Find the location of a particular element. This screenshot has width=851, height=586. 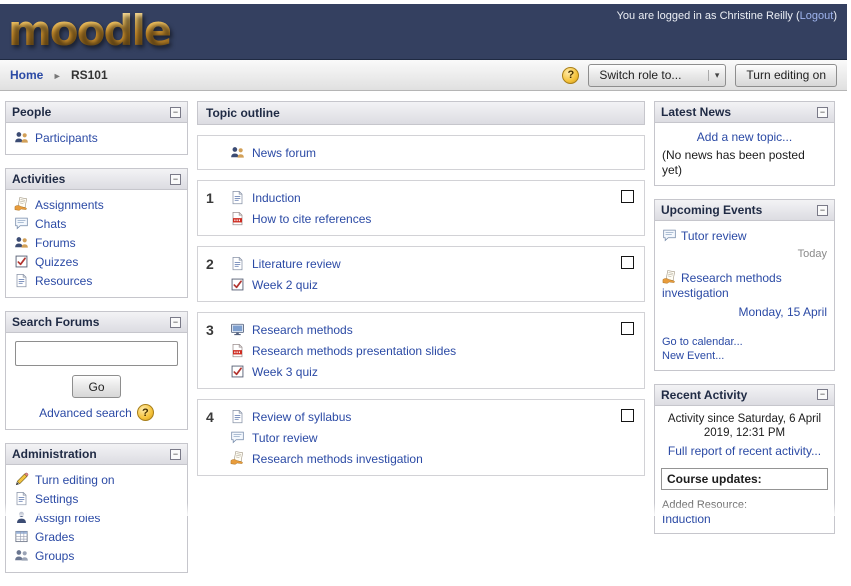

go-button: Go is located at coordinates (96, 386).